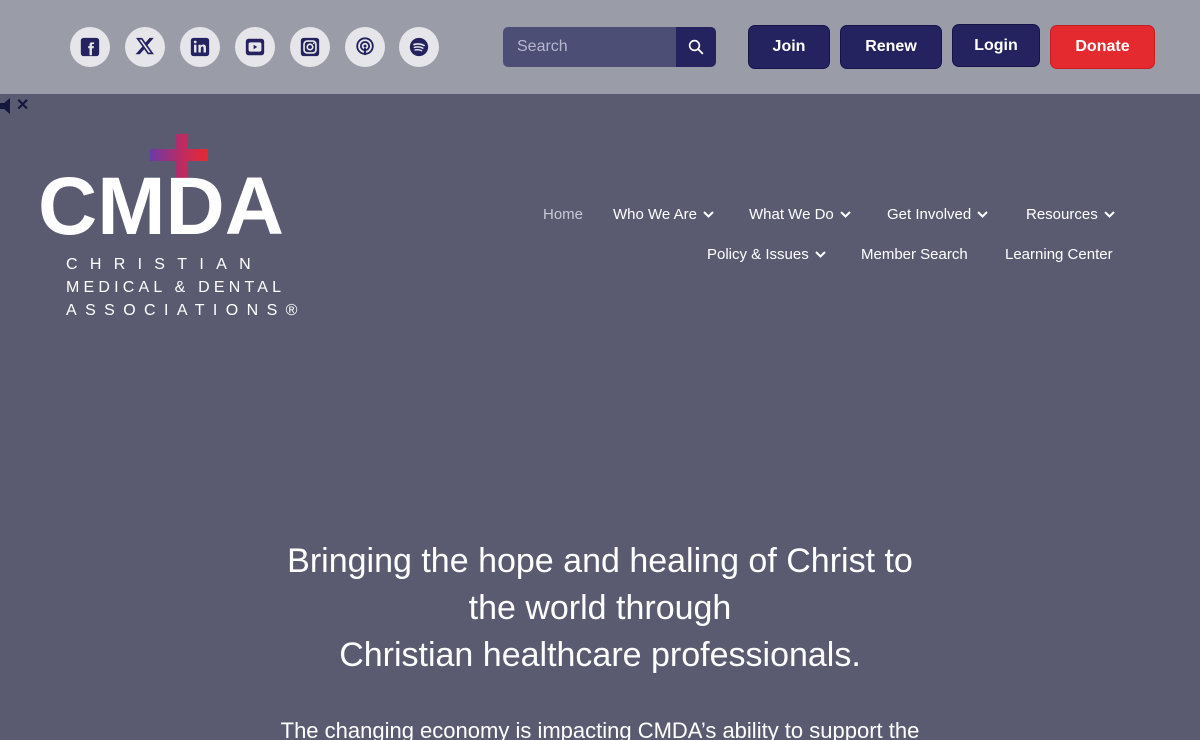  Describe the element at coordinates (600, 655) in the screenshot. I see `hero-line-3: Christian healthcare professionals.` at that location.